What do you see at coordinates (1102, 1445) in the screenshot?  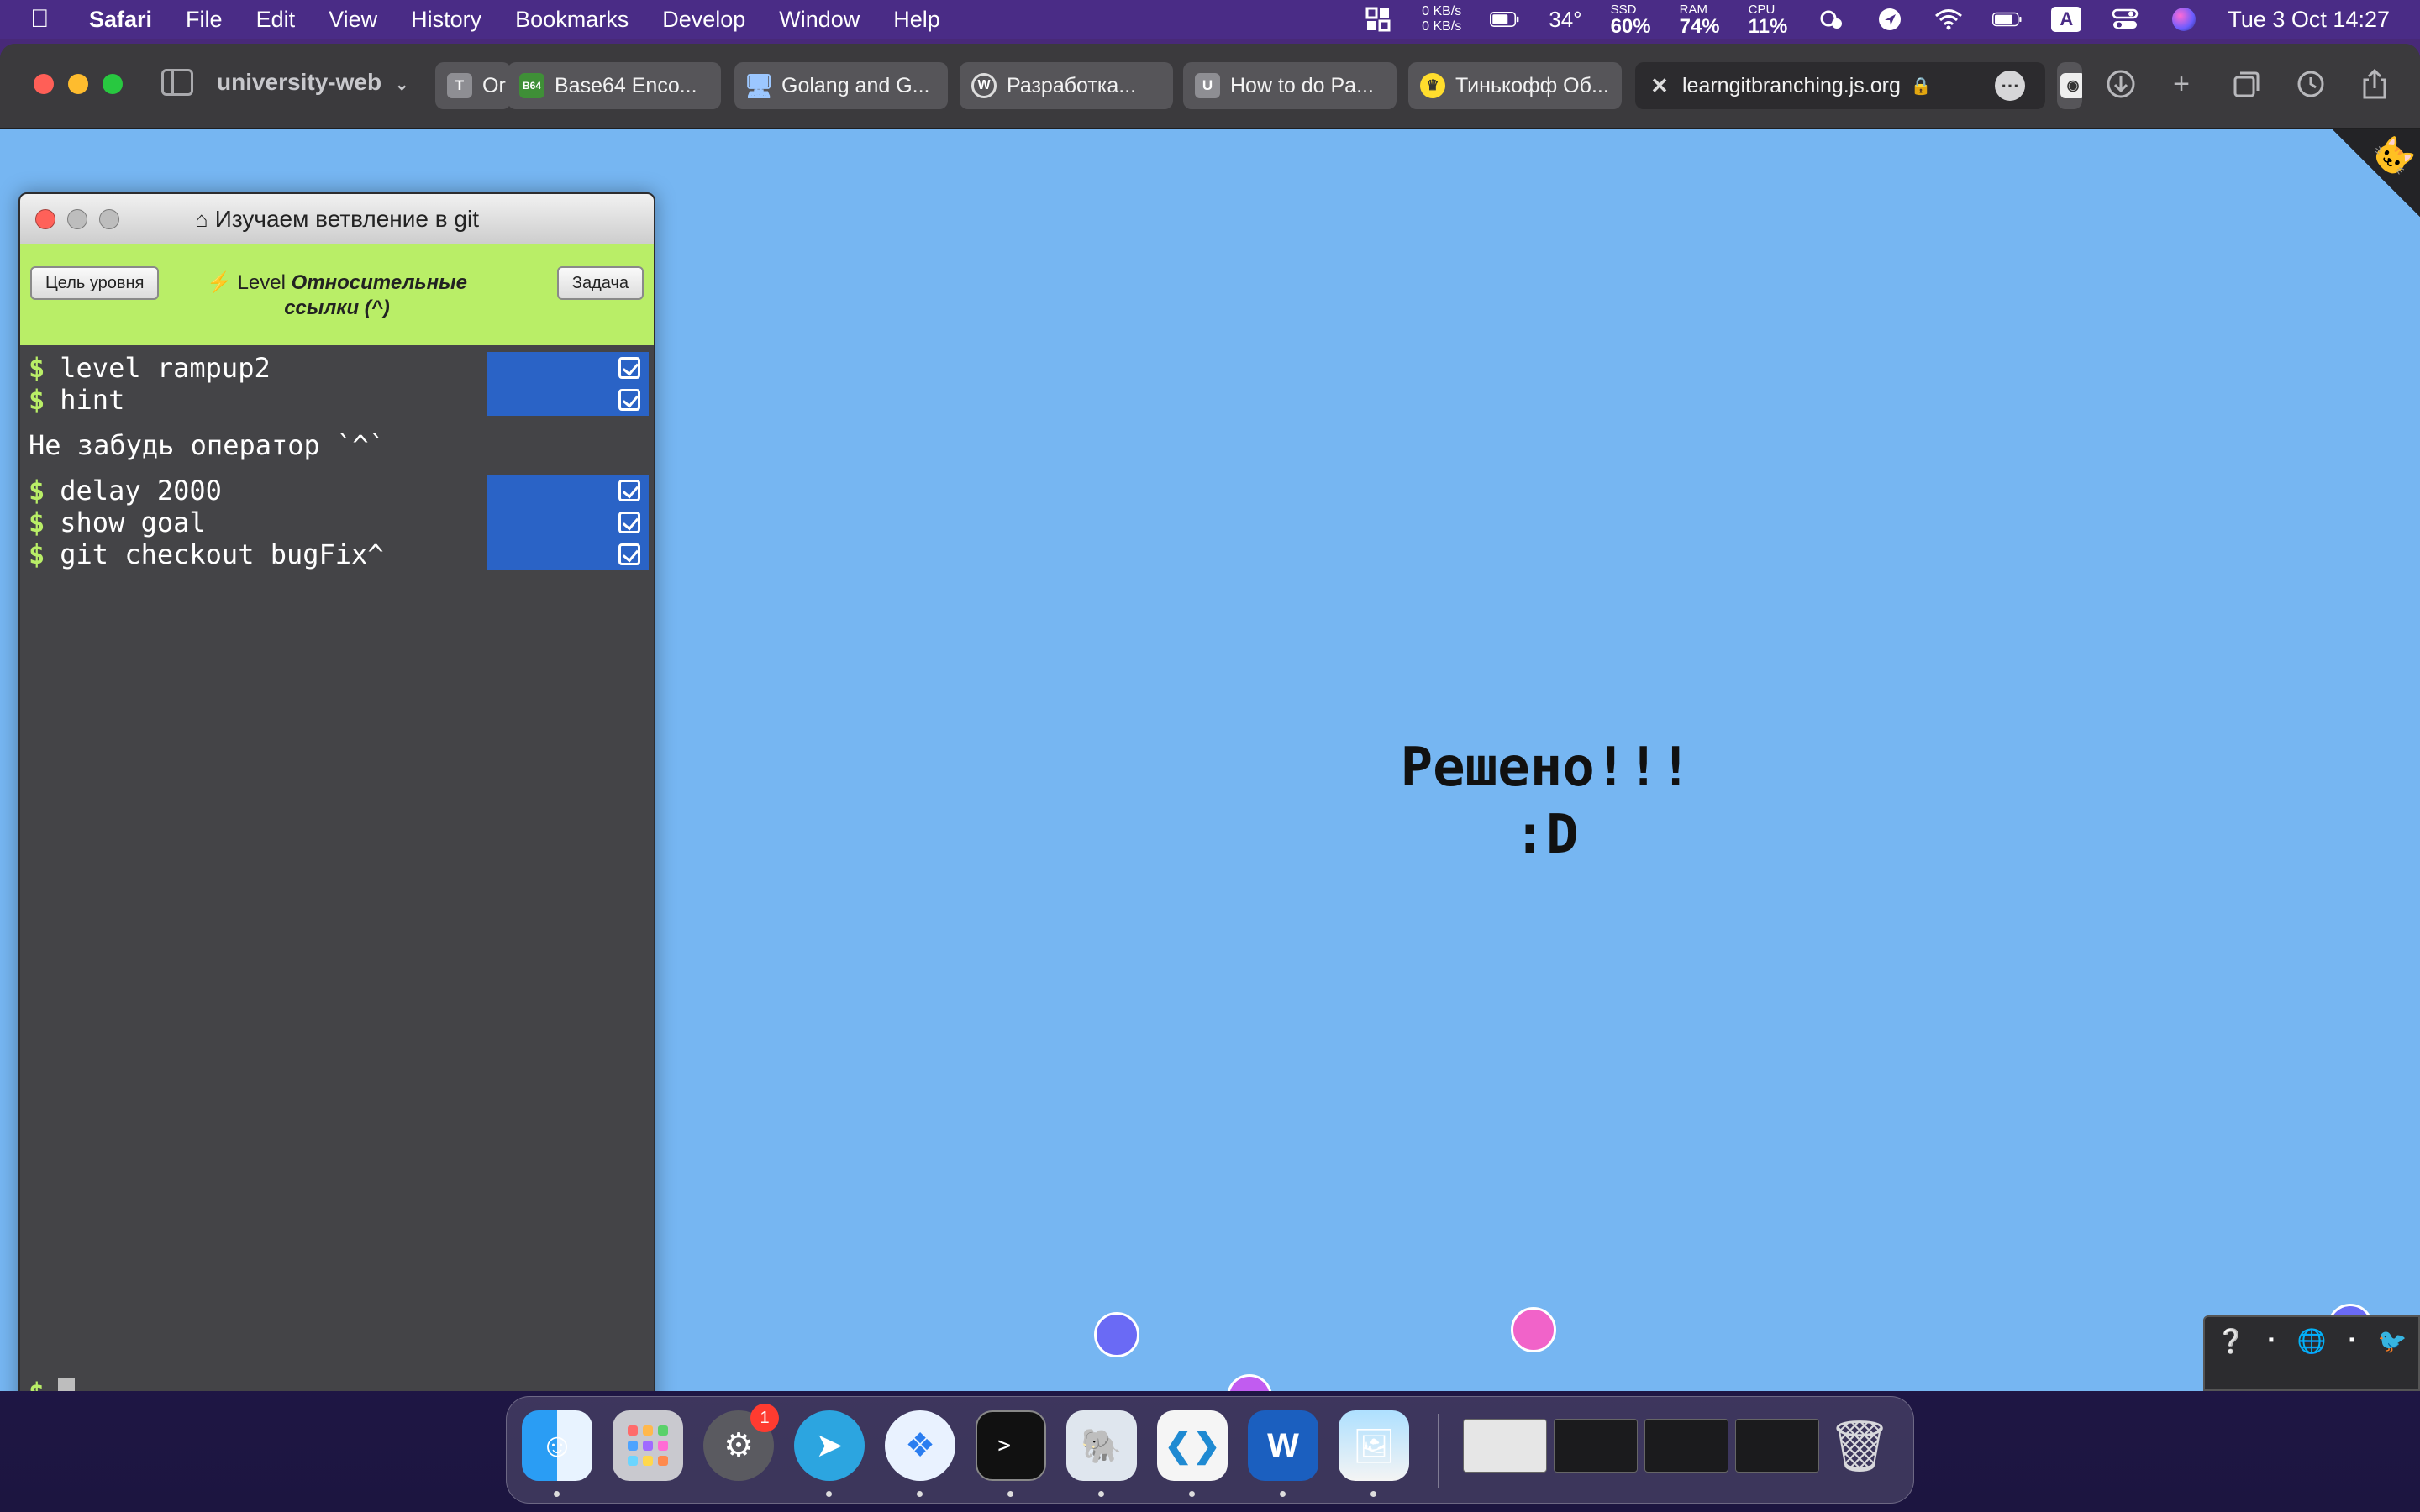 I see `postgres-icon: 🐘` at bounding box center [1102, 1445].